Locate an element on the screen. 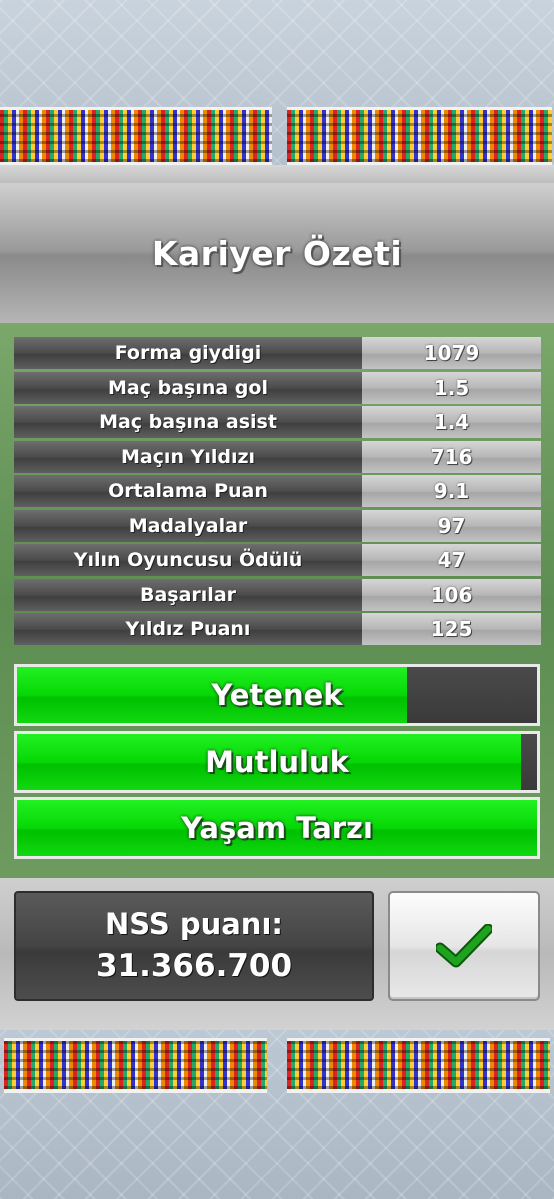 The image size is (554, 1199). lifestyle-bar: Yaşam Tarzı is located at coordinates (277, 828).